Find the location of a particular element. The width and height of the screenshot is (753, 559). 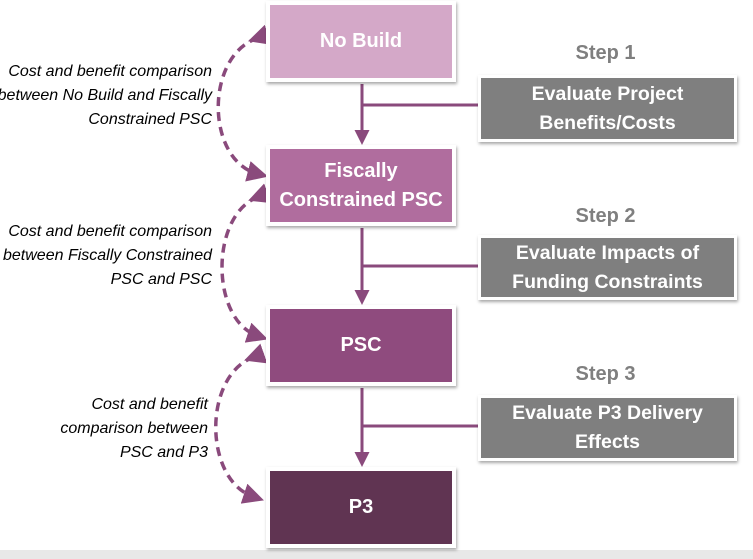

step-1-title: Evaluate Project Benefits/Costs is located at coordinates (607, 108).